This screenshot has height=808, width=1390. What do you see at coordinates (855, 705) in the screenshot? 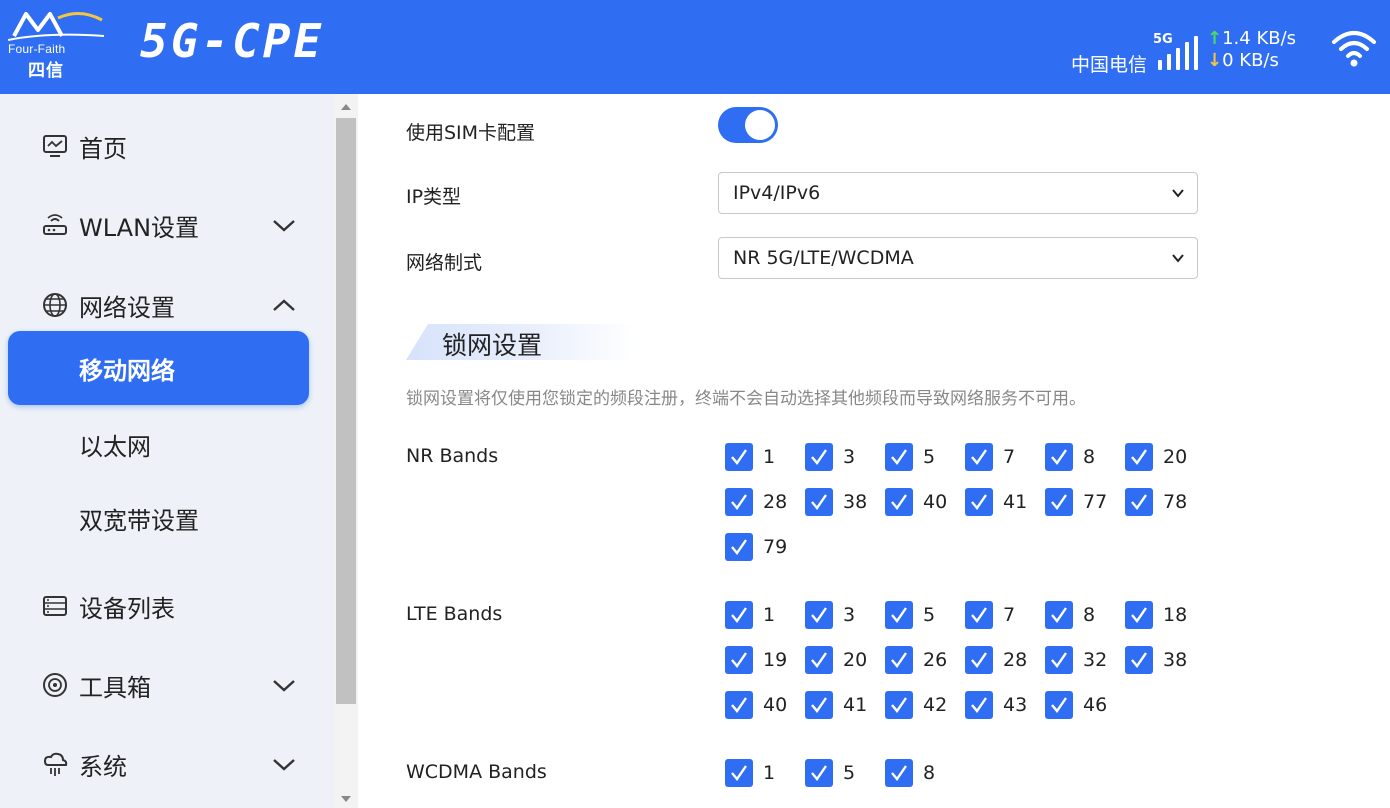
I see `band-number: 41` at bounding box center [855, 705].